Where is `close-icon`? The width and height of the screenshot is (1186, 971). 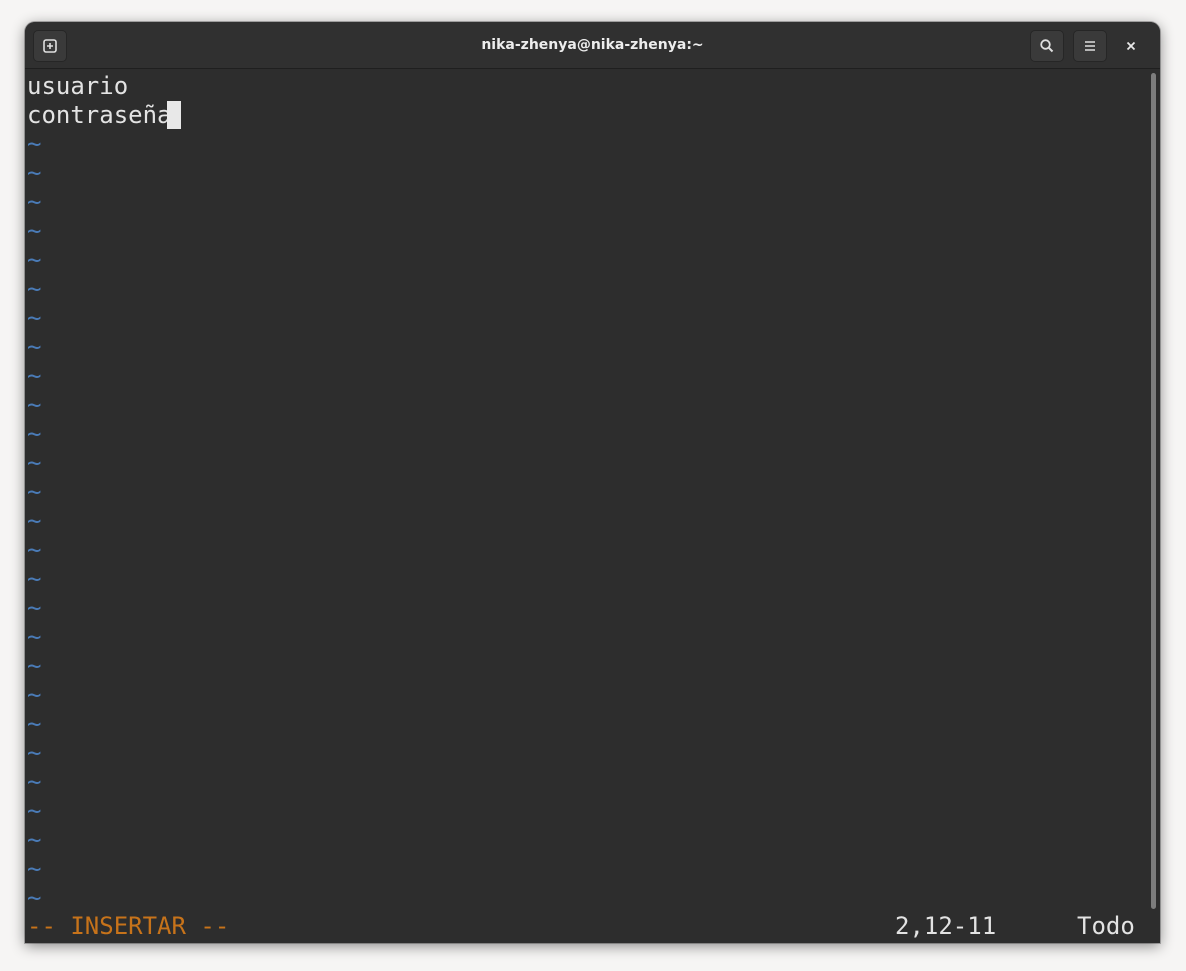 close-icon is located at coordinates (1131, 46).